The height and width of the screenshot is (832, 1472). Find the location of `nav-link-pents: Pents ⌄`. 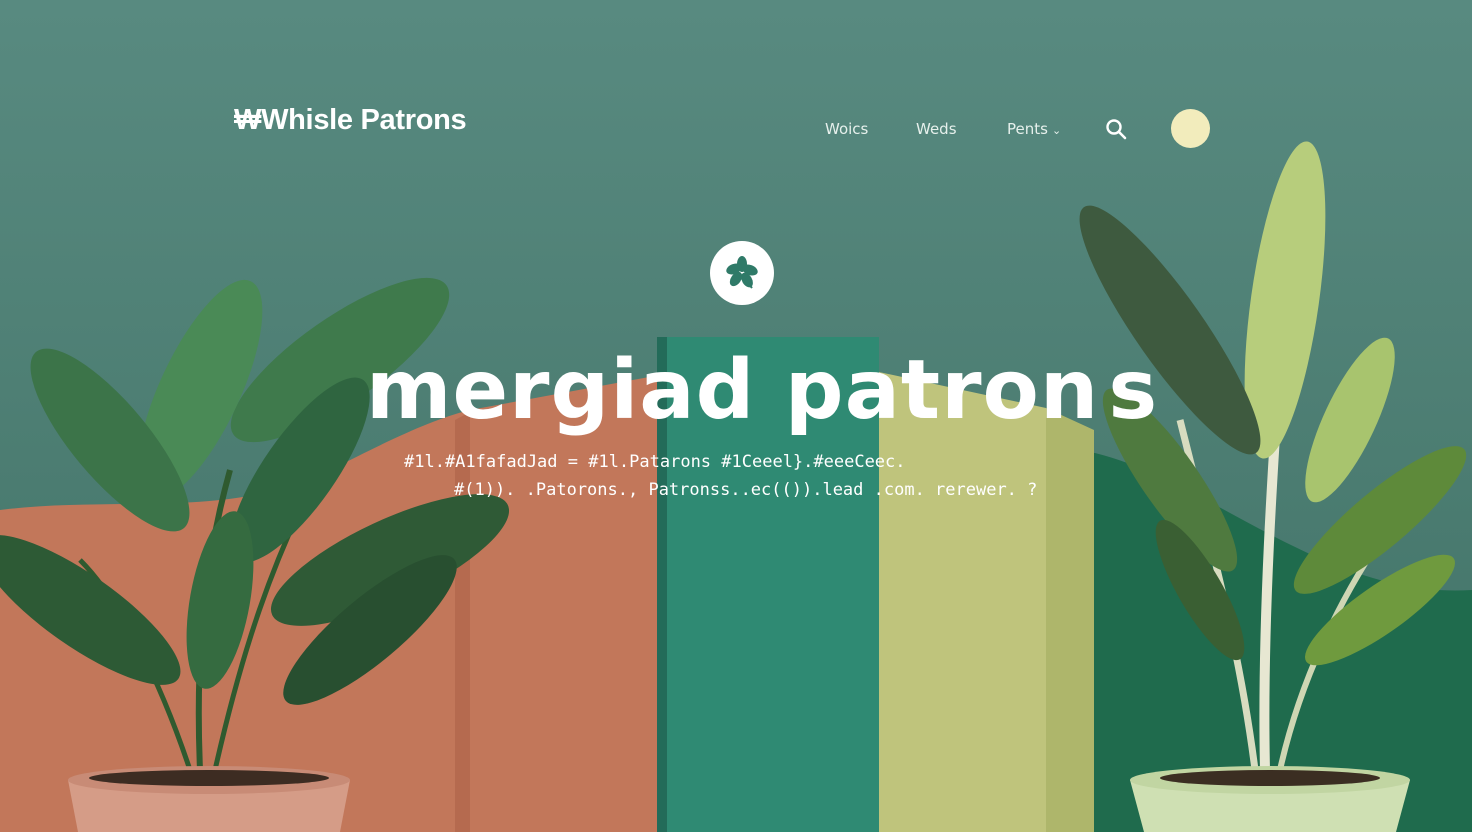

nav-link-pents: Pents ⌄ is located at coordinates (1034, 129).